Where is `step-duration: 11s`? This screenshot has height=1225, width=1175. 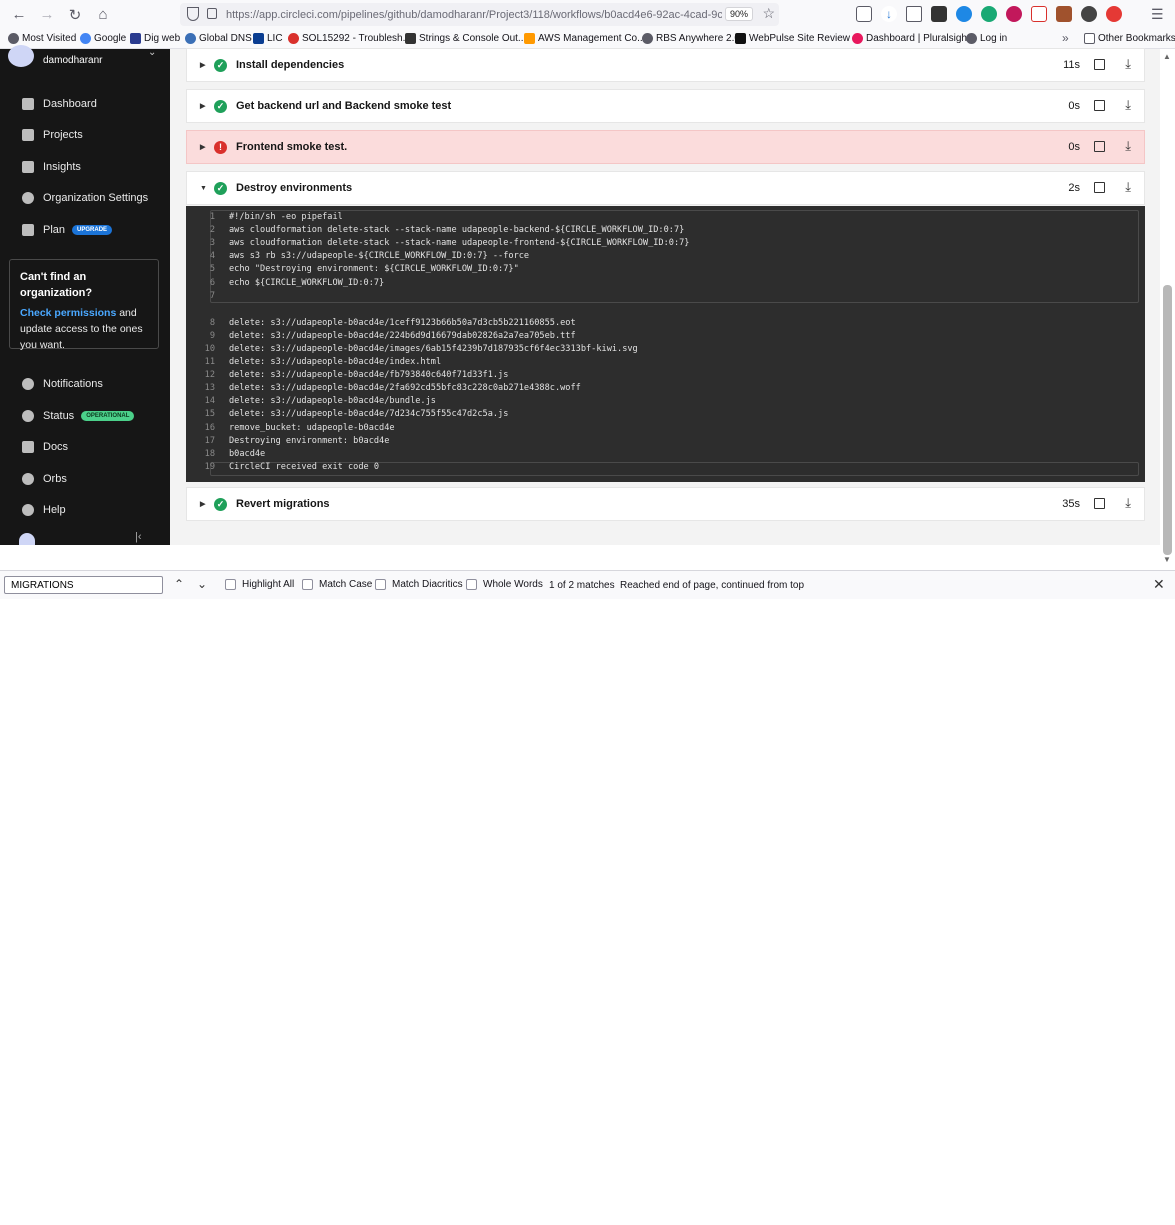 step-duration: 11s is located at coordinates (1071, 65).